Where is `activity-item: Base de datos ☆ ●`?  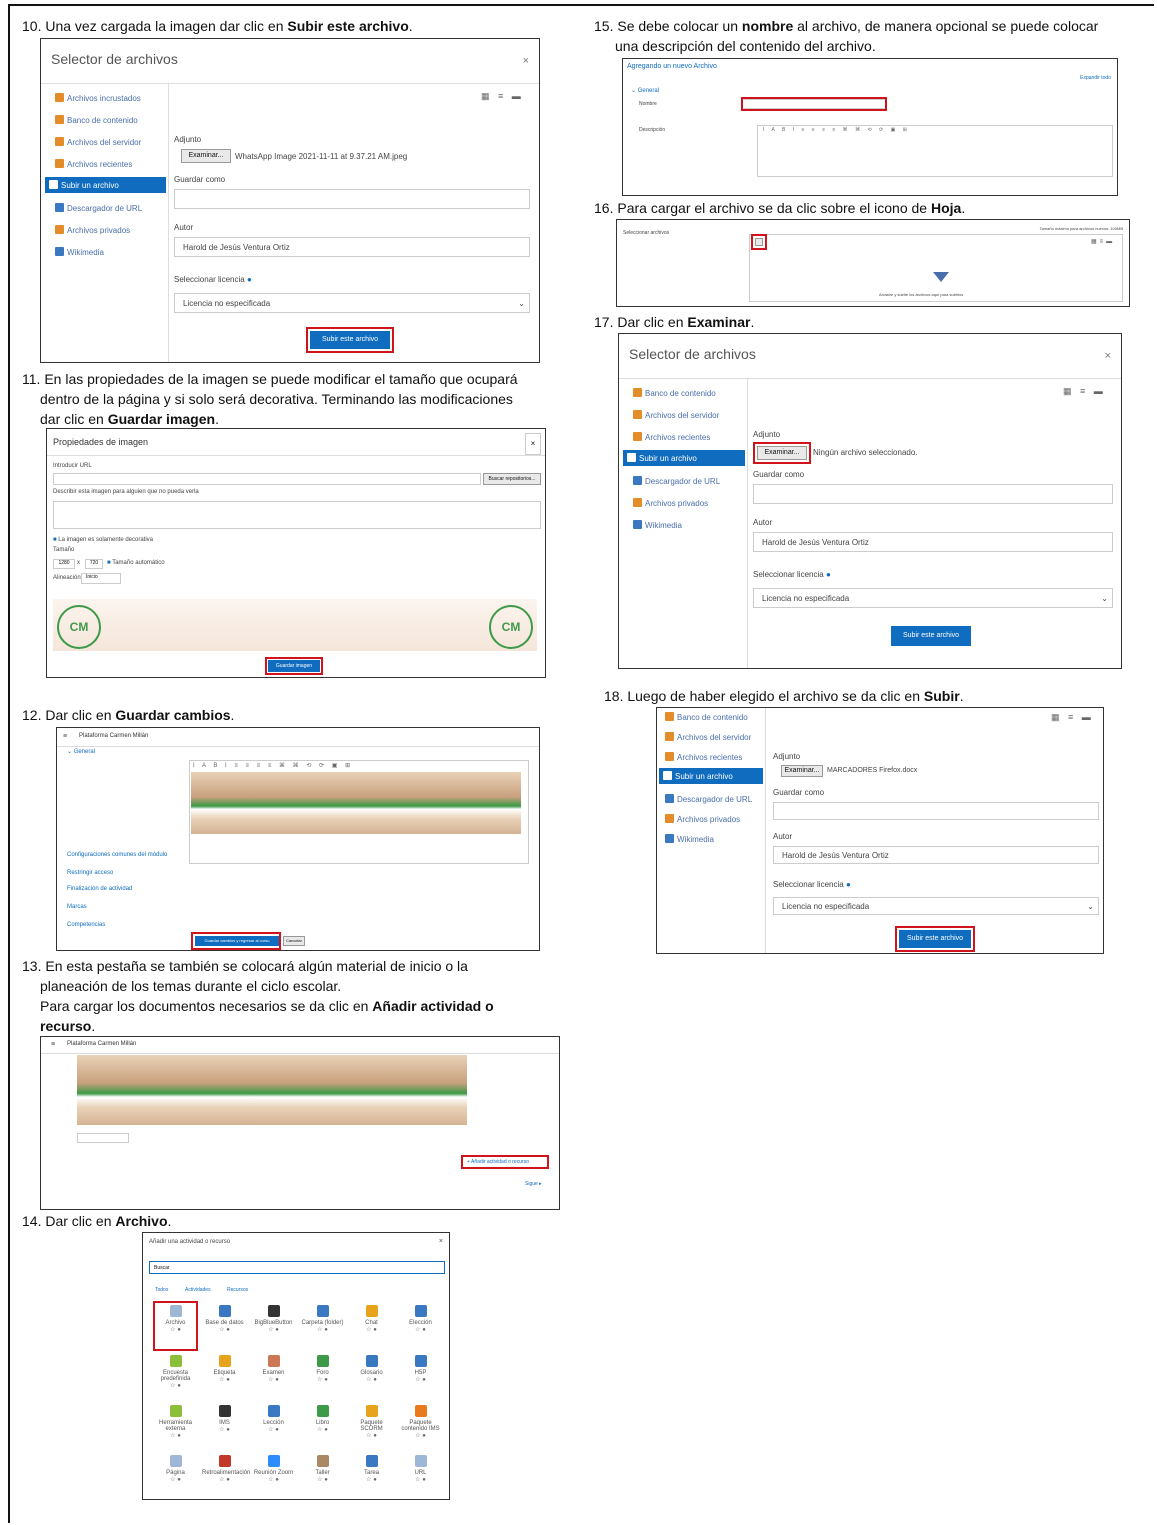
activity-item: Base de datos ☆ ● is located at coordinates (224, 1326).